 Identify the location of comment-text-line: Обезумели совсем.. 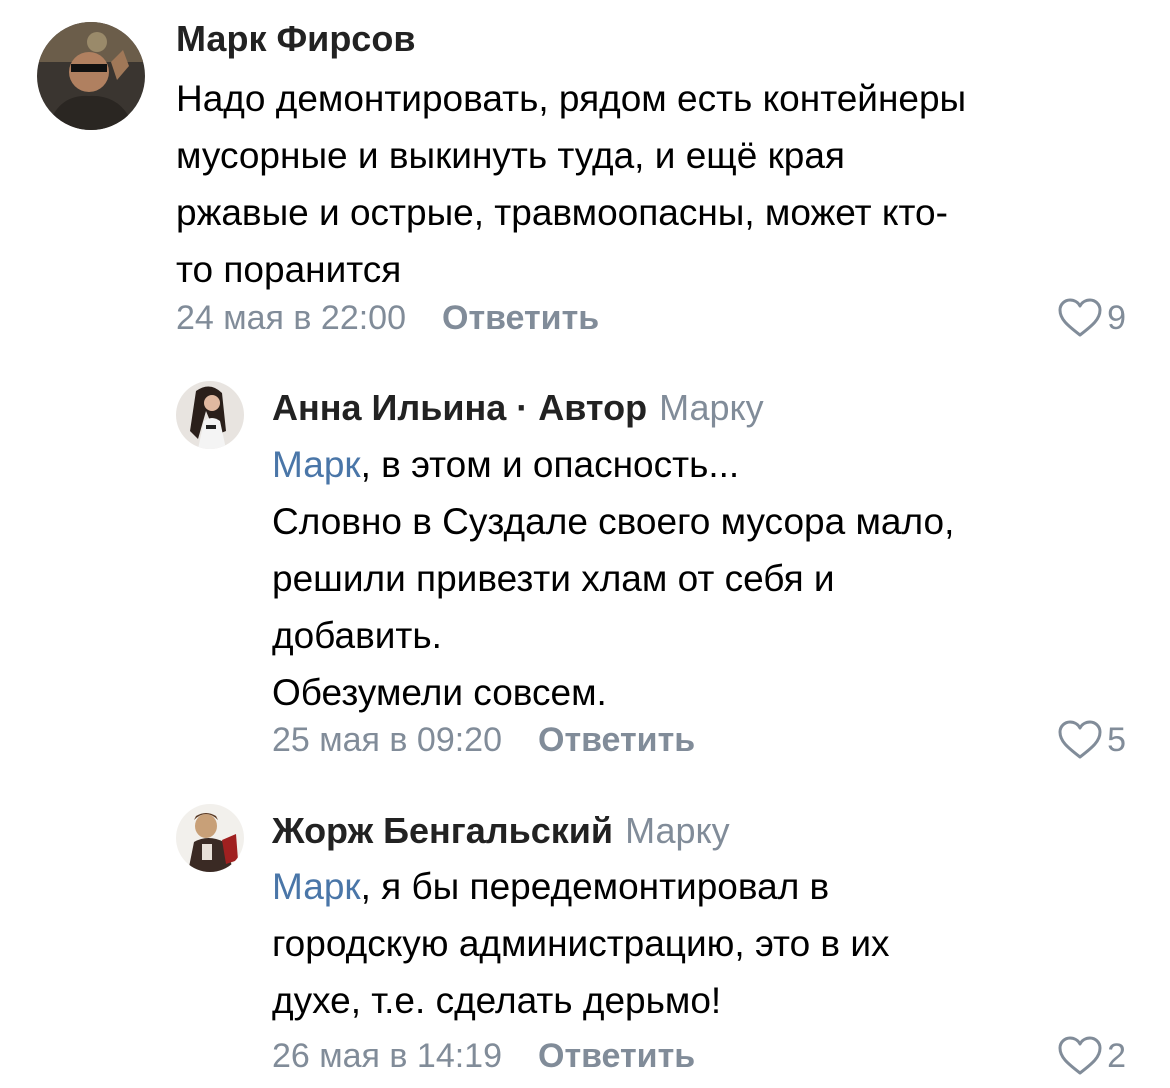
(439, 692).